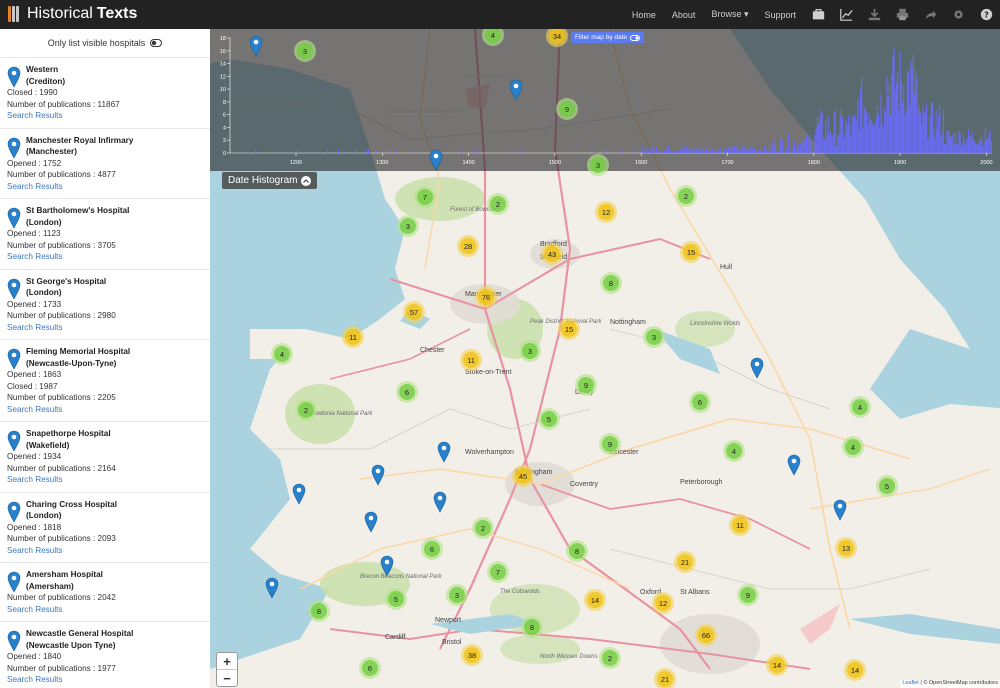  Describe the element at coordinates (874, 15) in the screenshot. I see `download-icon` at that location.